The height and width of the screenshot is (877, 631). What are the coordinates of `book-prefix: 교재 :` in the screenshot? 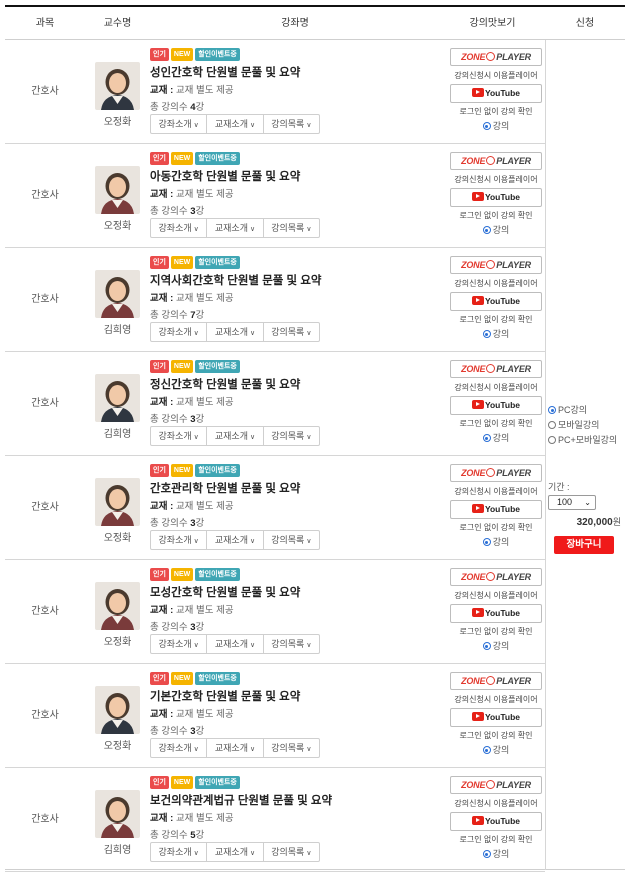 It's located at (162, 298).